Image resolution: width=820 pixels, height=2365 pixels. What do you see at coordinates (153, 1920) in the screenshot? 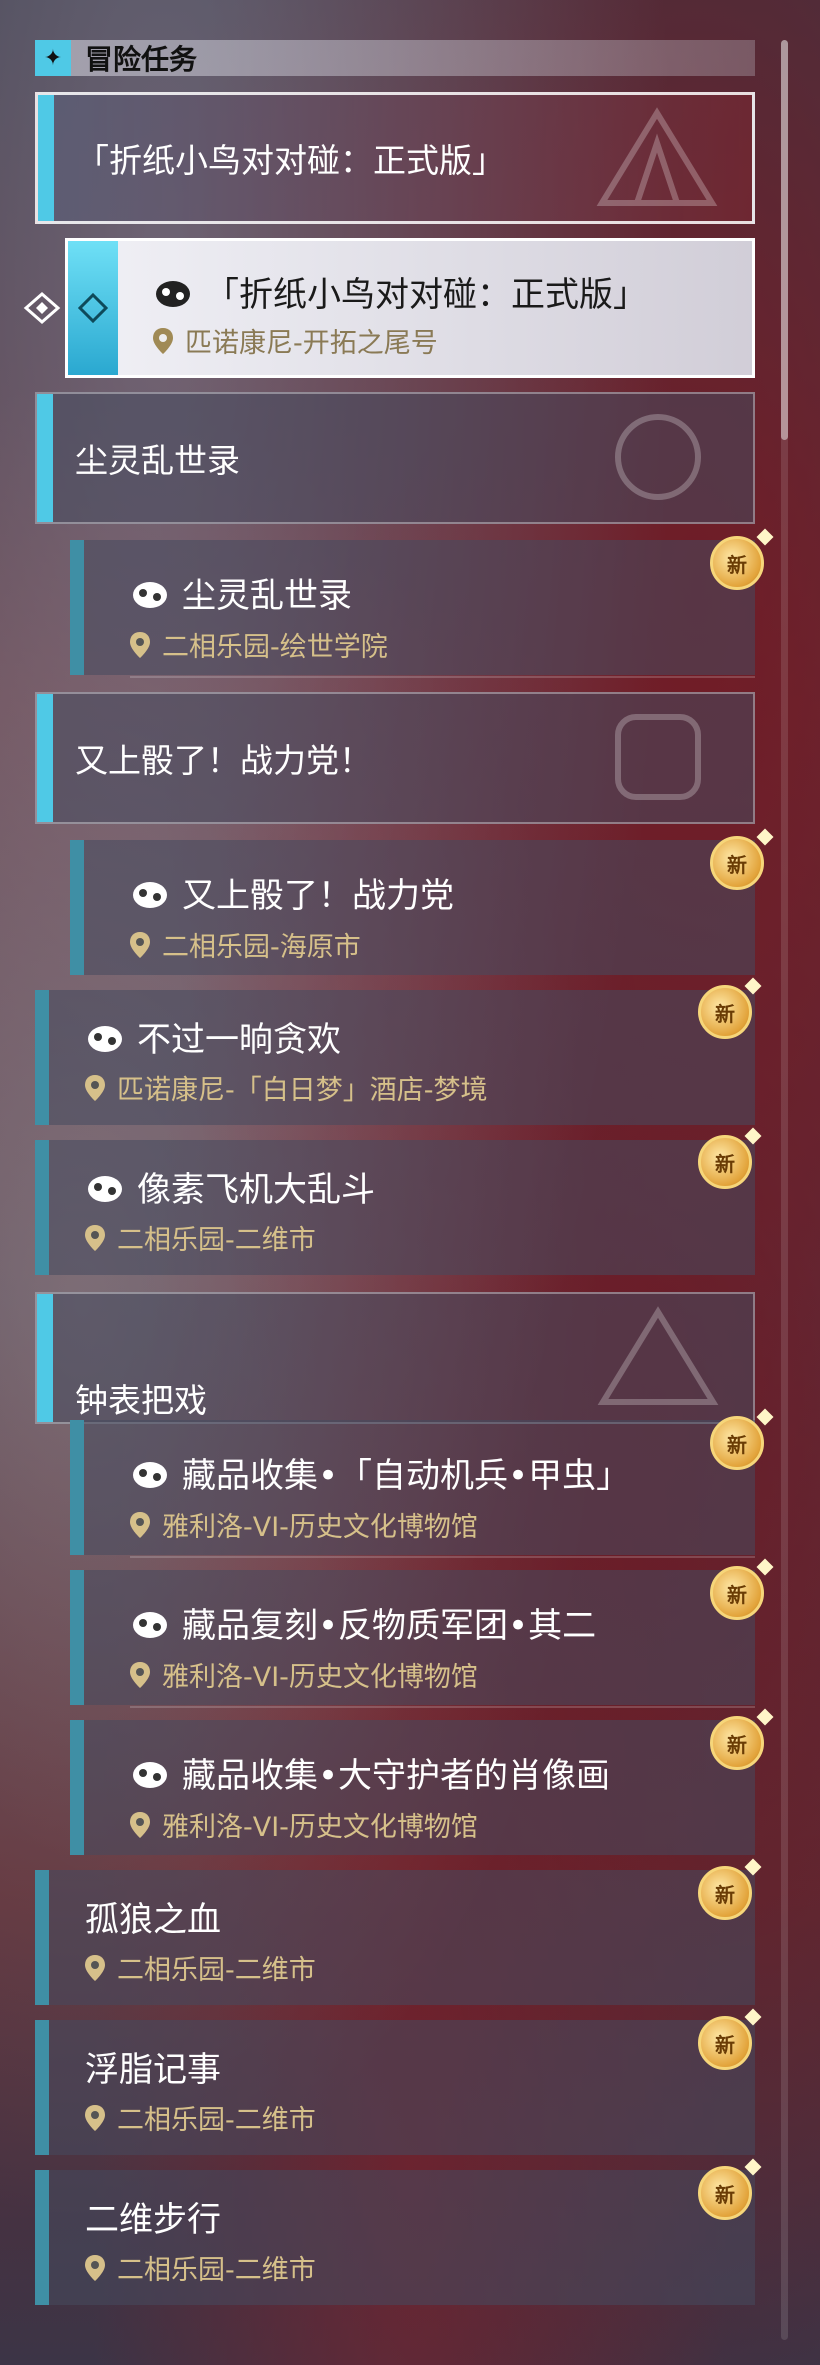
I see `task-title: 孤狼之血` at bounding box center [153, 1920].